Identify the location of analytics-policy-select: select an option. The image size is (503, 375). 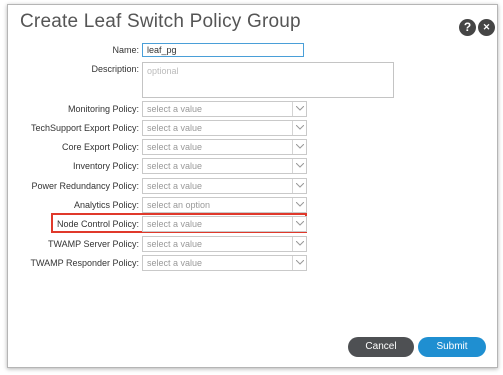
(224, 205).